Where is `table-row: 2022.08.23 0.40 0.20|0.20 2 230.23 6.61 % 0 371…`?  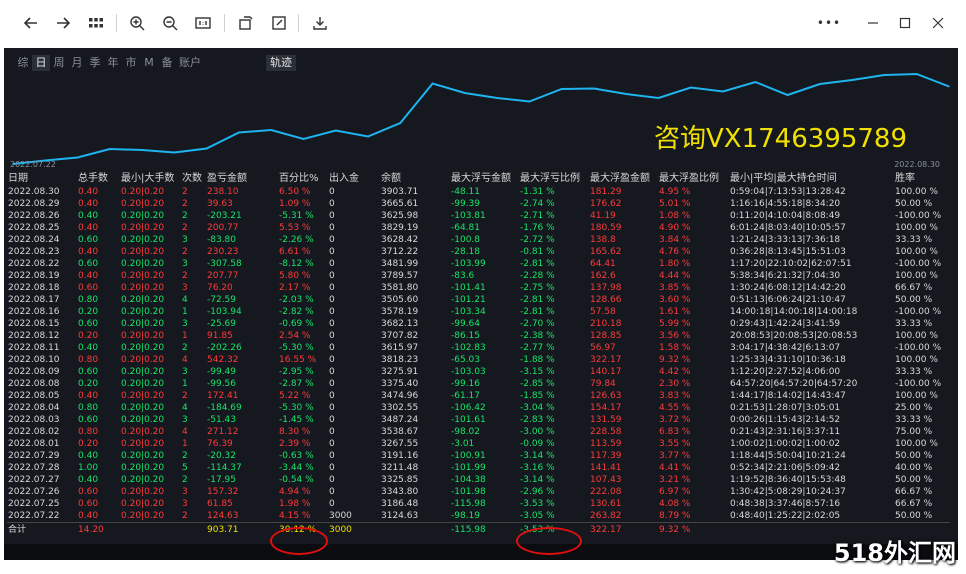
table-row: 2022.08.23 0.40 0.20|0.20 2 230.23 6.61 % 0 371… is located at coordinates (478, 252).